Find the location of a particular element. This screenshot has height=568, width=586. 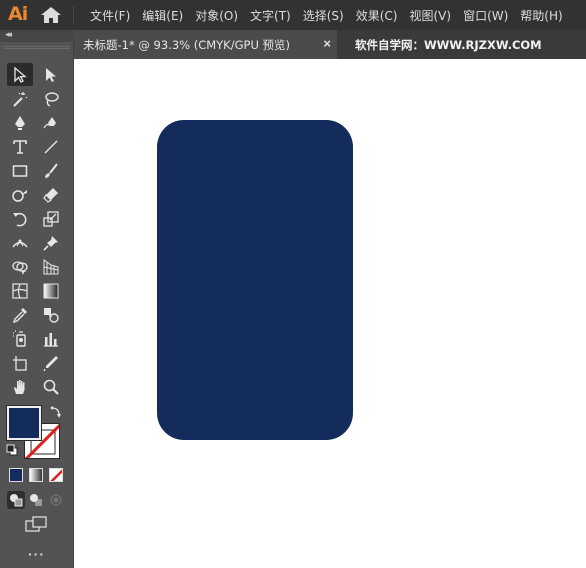

menu-edit: 编辑(E) is located at coordinates (162, 15).